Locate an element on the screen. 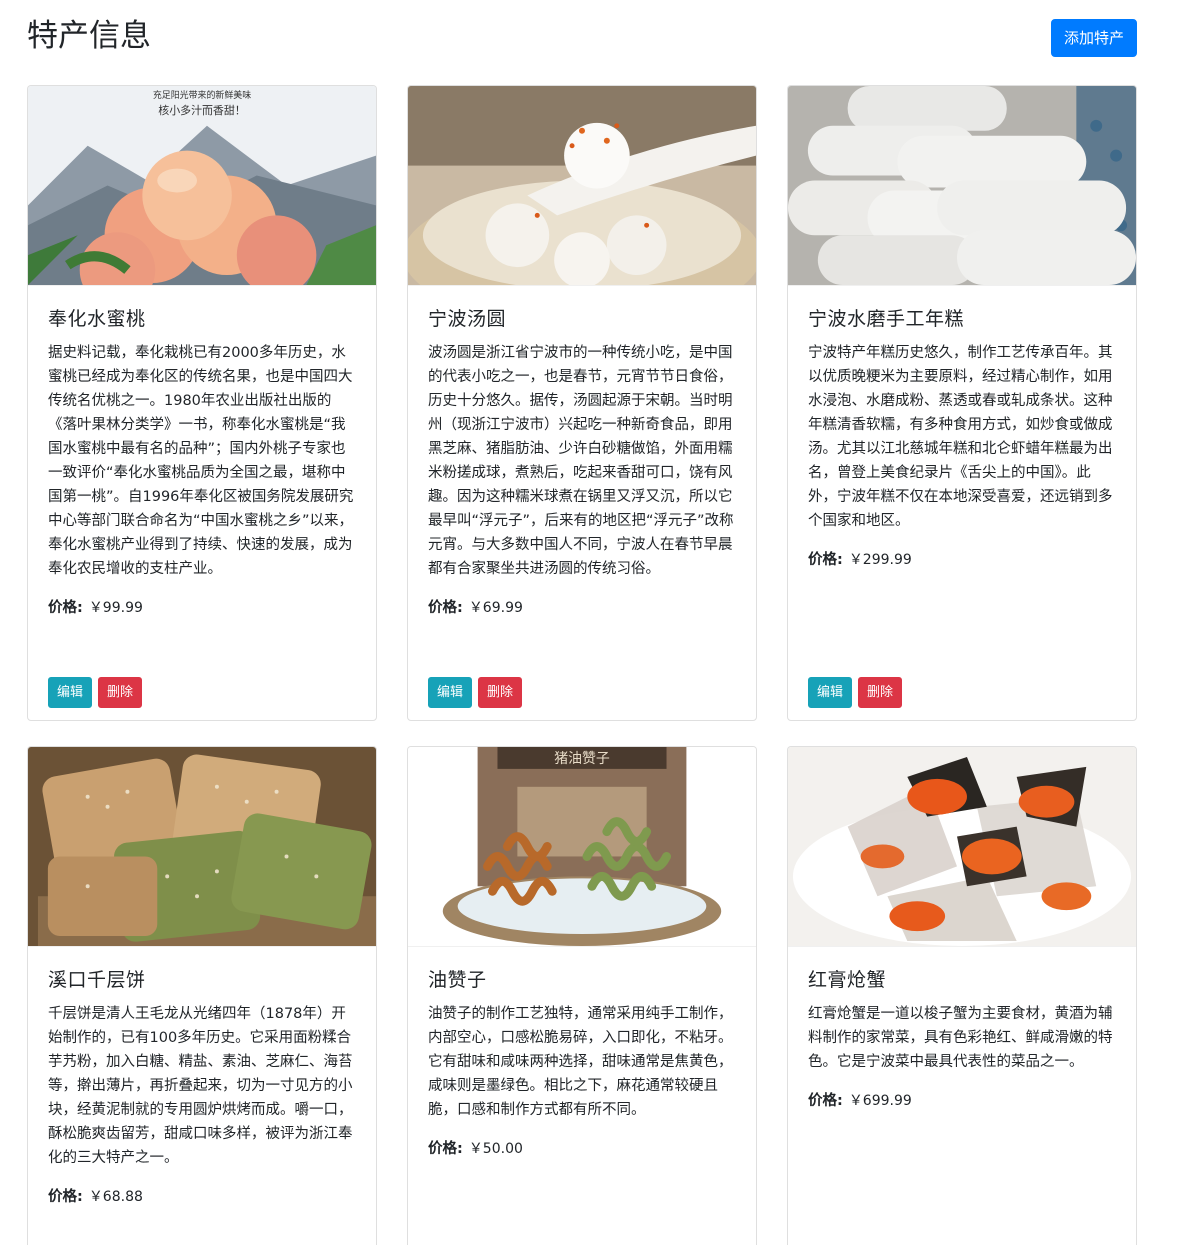 The image size is (1182, 1245). product-image-youzanzi: 猪油赞子 is located at coordinates (582, 847).